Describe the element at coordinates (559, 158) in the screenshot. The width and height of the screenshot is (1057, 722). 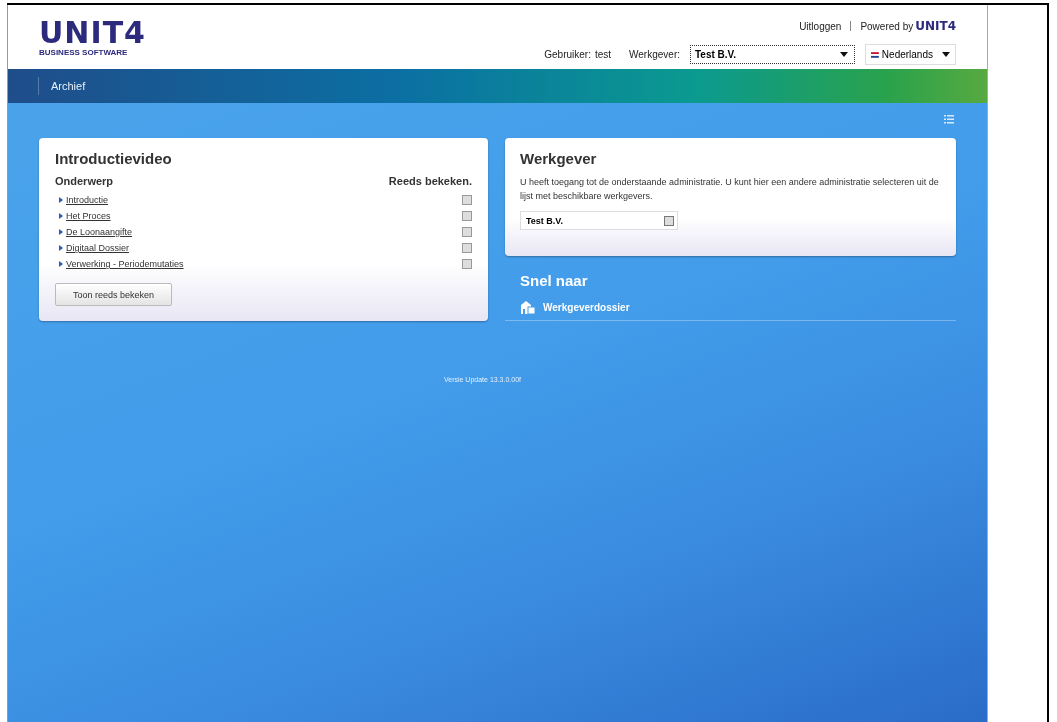
I see `card-title: Werkgever` at that location.